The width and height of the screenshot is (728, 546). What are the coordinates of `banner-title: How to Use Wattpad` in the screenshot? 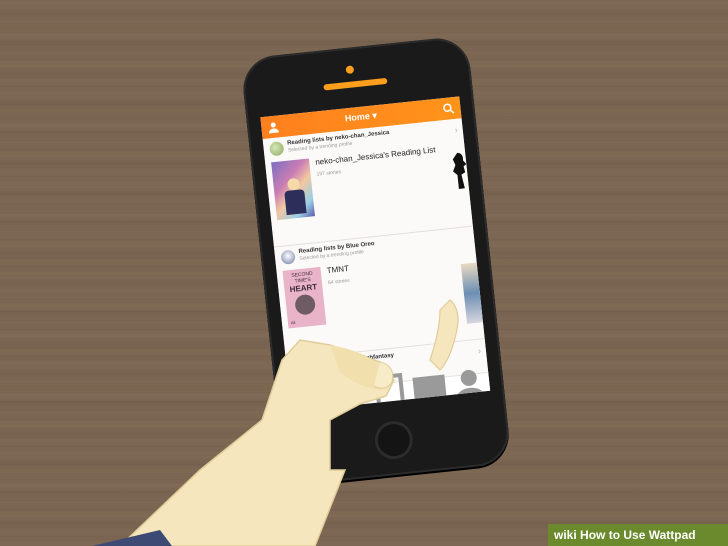 It's located at (638, 535).